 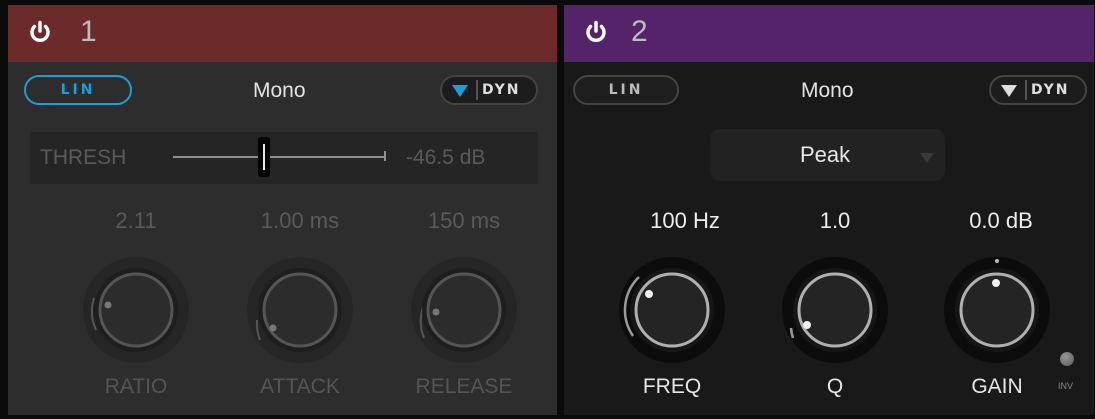 I want to click on threshold-slider: THRESH -46.5 dB, so click(x=284, y=158).